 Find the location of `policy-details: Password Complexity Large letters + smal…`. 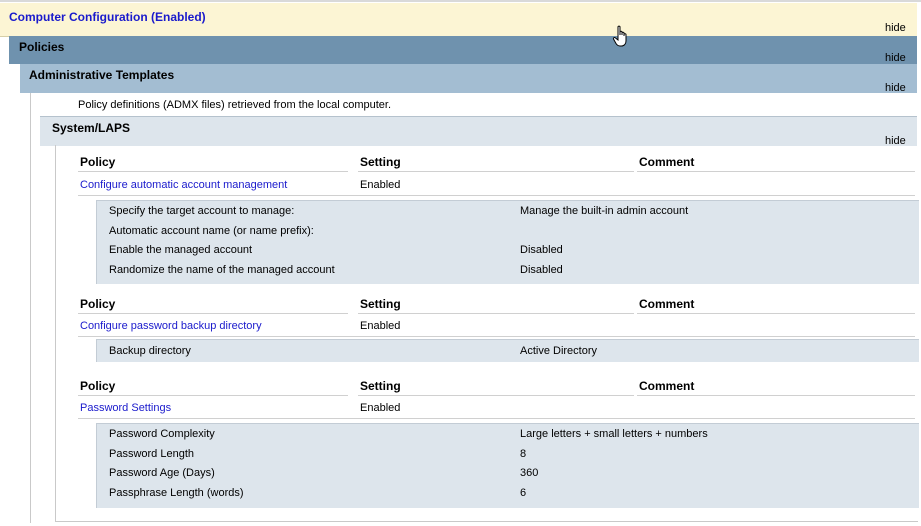

policy-details: Password Complexity Large letters + smal… is located at coordinates (507, 465).